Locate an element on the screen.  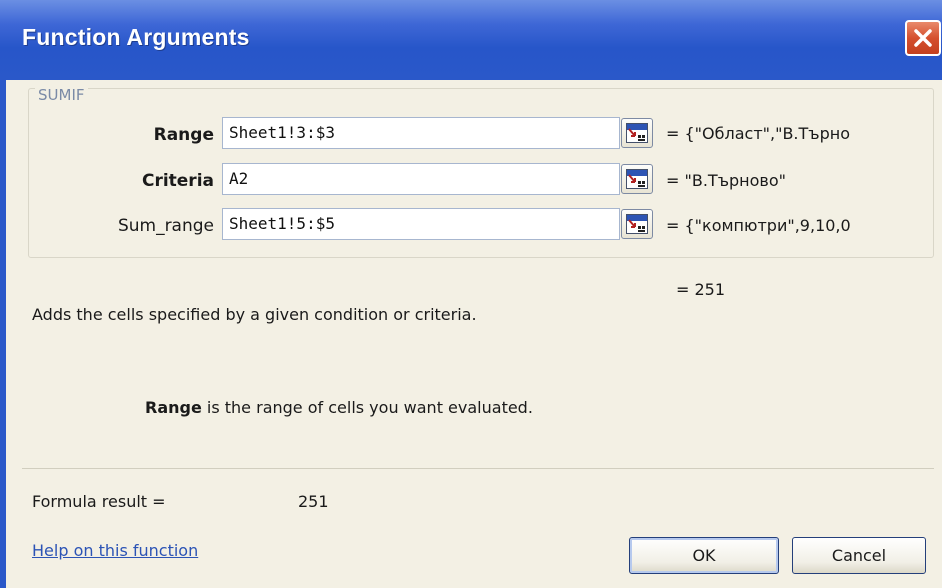
range-result: = {"Област","В.Търно is located at coordinates (758, 133).